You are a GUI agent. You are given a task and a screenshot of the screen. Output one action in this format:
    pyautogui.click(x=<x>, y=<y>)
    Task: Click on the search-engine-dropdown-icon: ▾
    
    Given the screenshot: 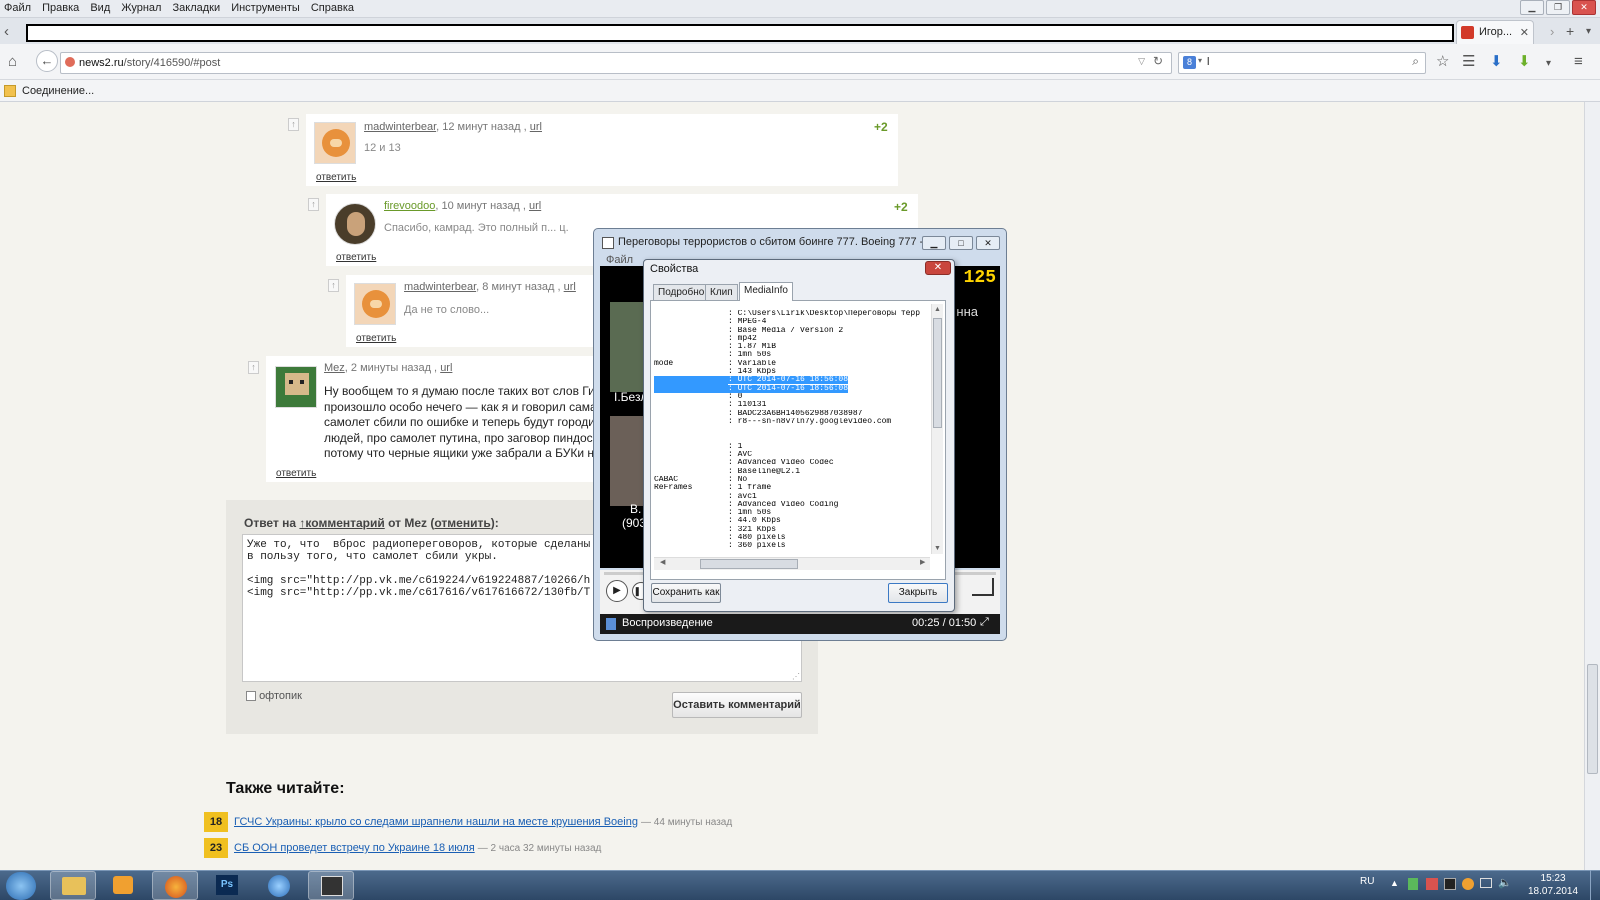 What is the action you would take?
    pyautogui.click(x=1200, y=60)
    